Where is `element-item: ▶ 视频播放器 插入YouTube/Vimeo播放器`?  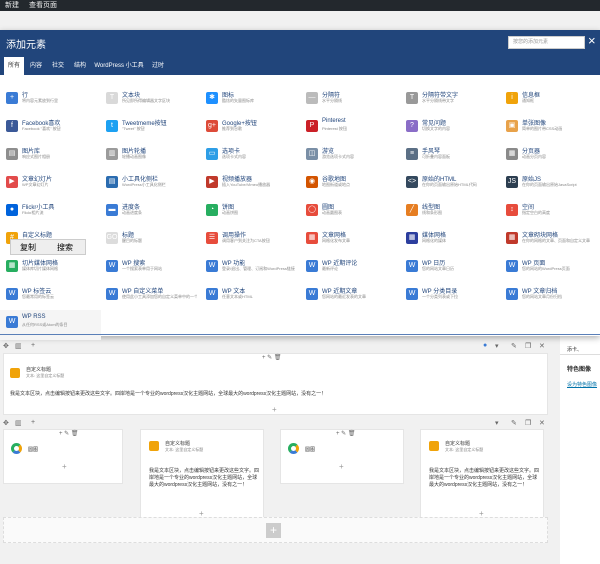
element-item: ▶ 视频播放器 插入YouTube/Vimeo播放器 is located at coordinates (249, 183).